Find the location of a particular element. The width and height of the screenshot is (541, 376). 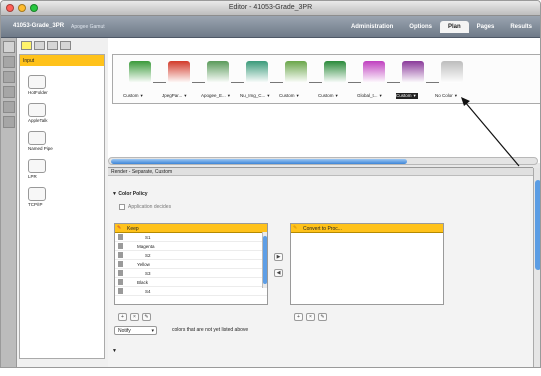

callout-arrow-layer is located at coordinates (490, 132).